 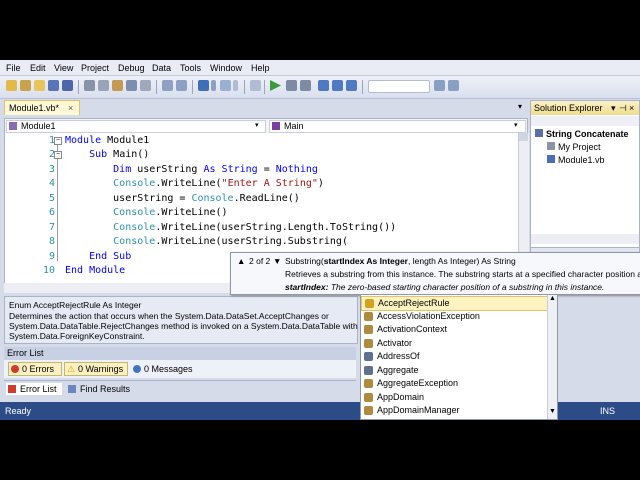 I want to click on messages-filter-button: 0 Messages, so click(x=164, y=369).